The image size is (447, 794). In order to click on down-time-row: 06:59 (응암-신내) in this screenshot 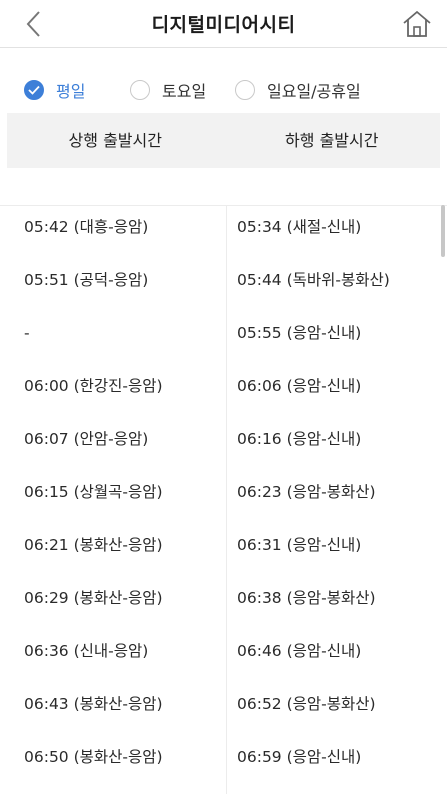, I will do `click(299, 757)`.